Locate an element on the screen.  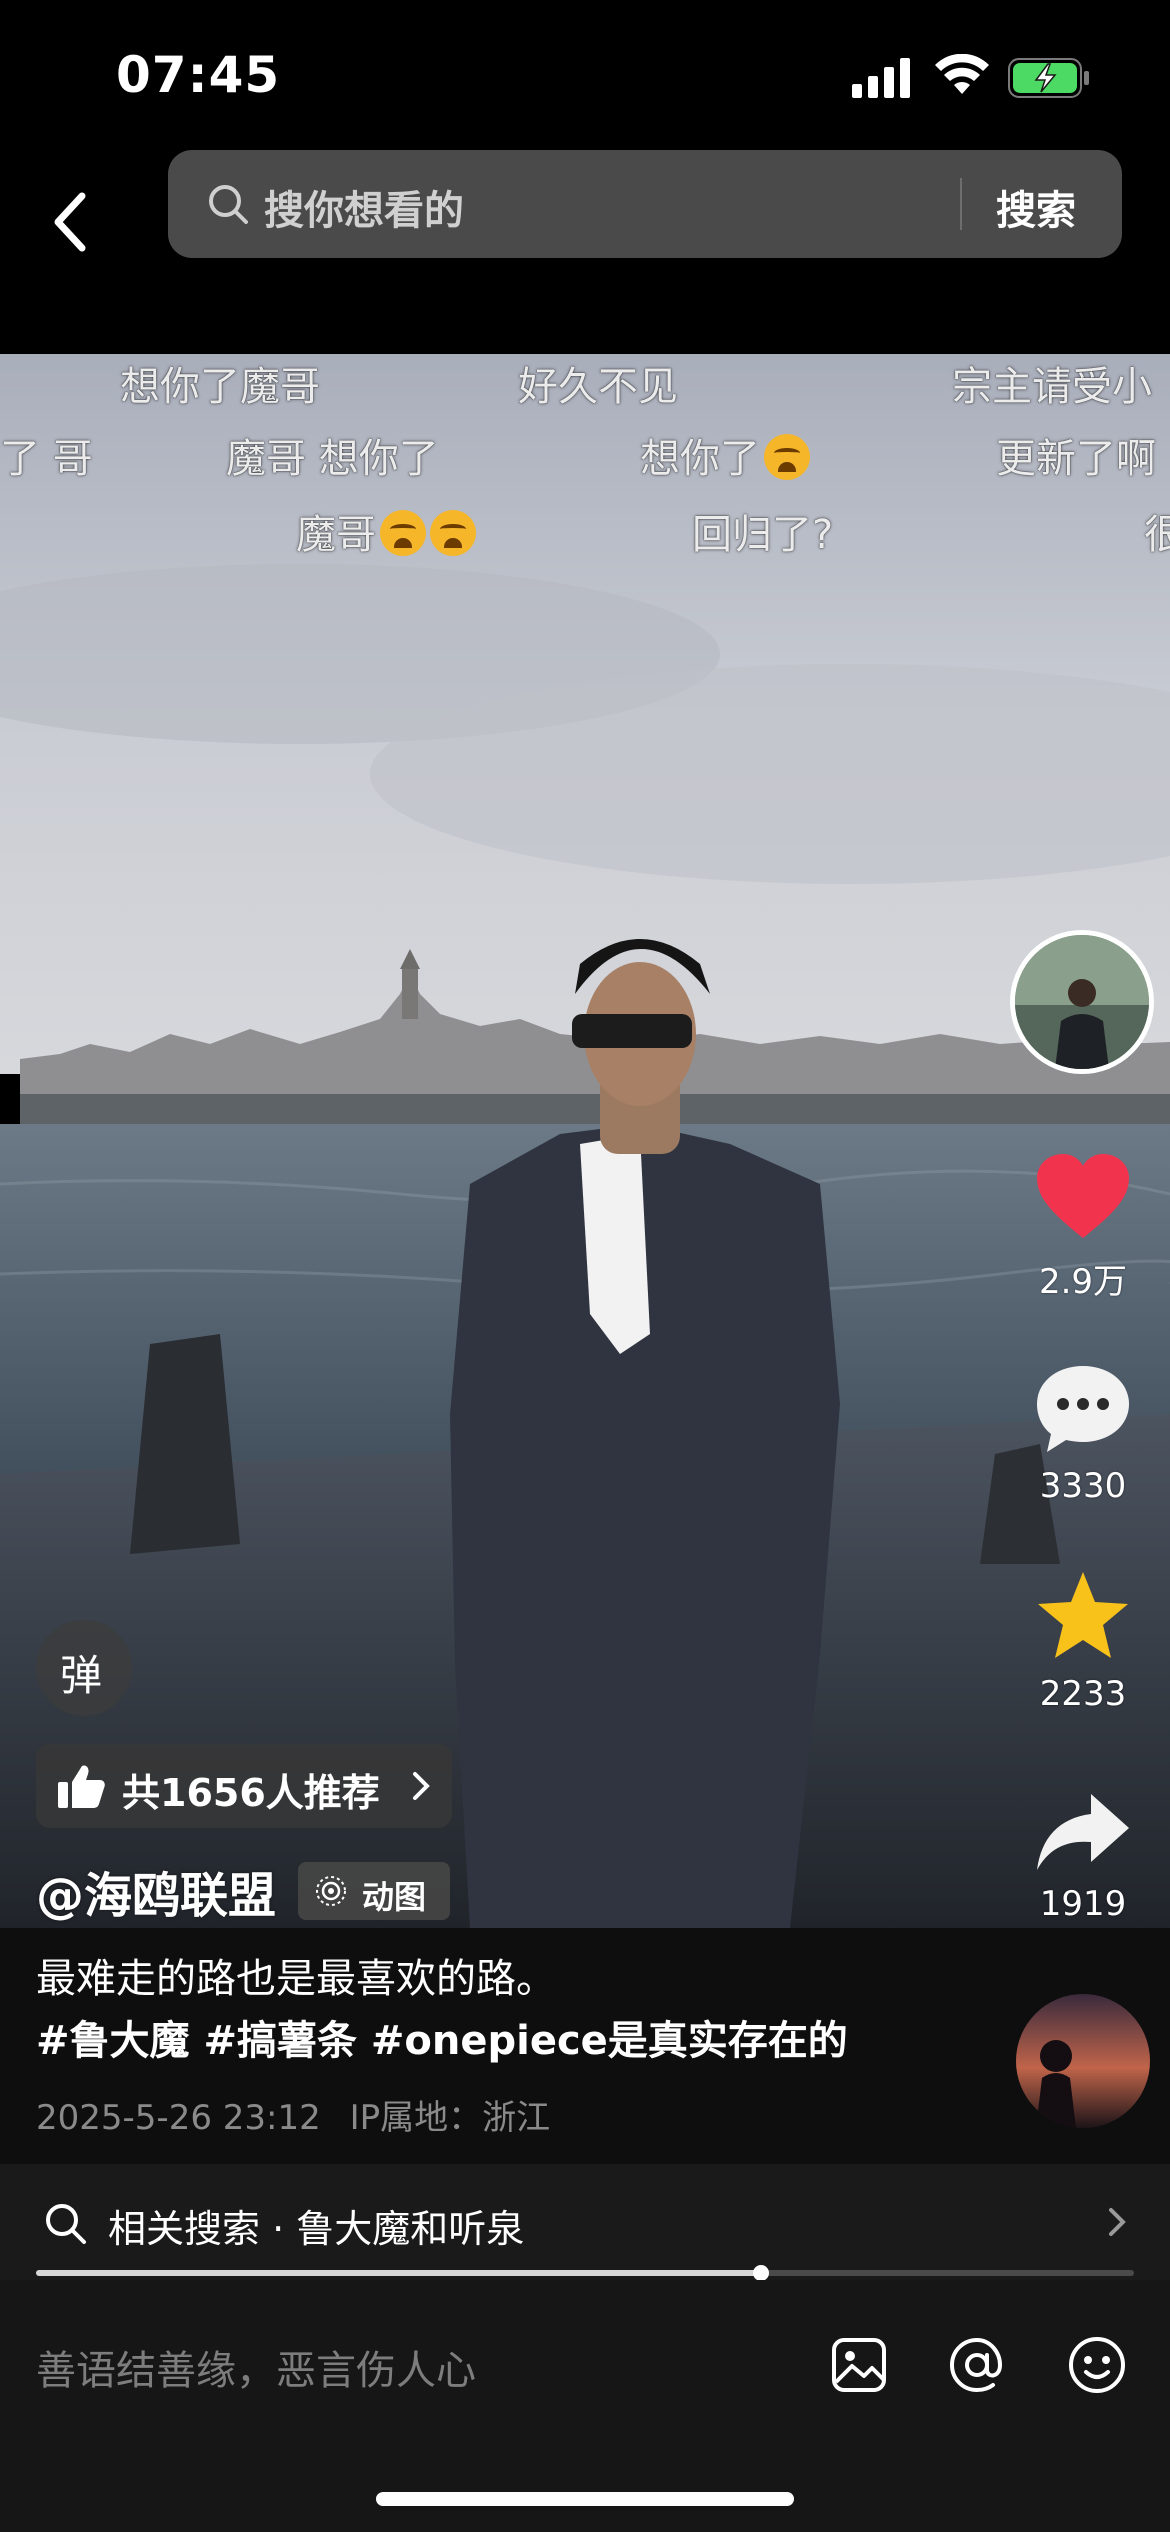
ip-location: IP属地：浙江 is located at coordinates (450, 2118).